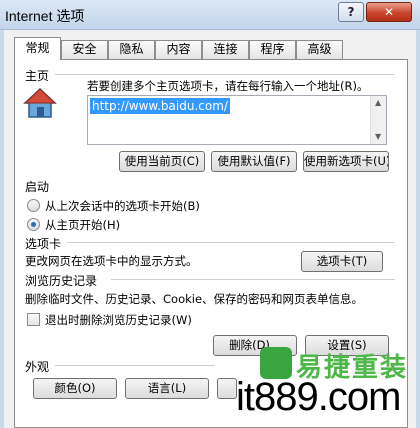  What do you see at coordinates (122, 206) in the screenshot?
I see `radio-last-session-label: 从上次会话中的选项卡开始(B)` at bounding box center [122, 206].